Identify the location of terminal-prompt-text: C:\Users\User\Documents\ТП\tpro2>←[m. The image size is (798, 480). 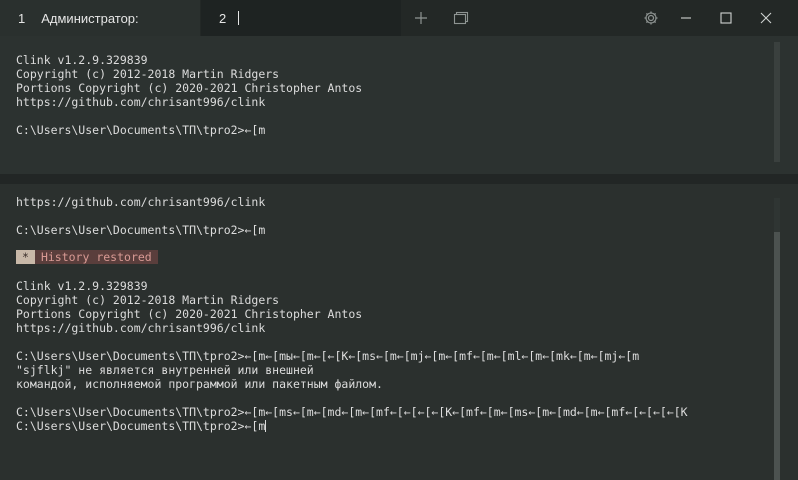
(141, 426).